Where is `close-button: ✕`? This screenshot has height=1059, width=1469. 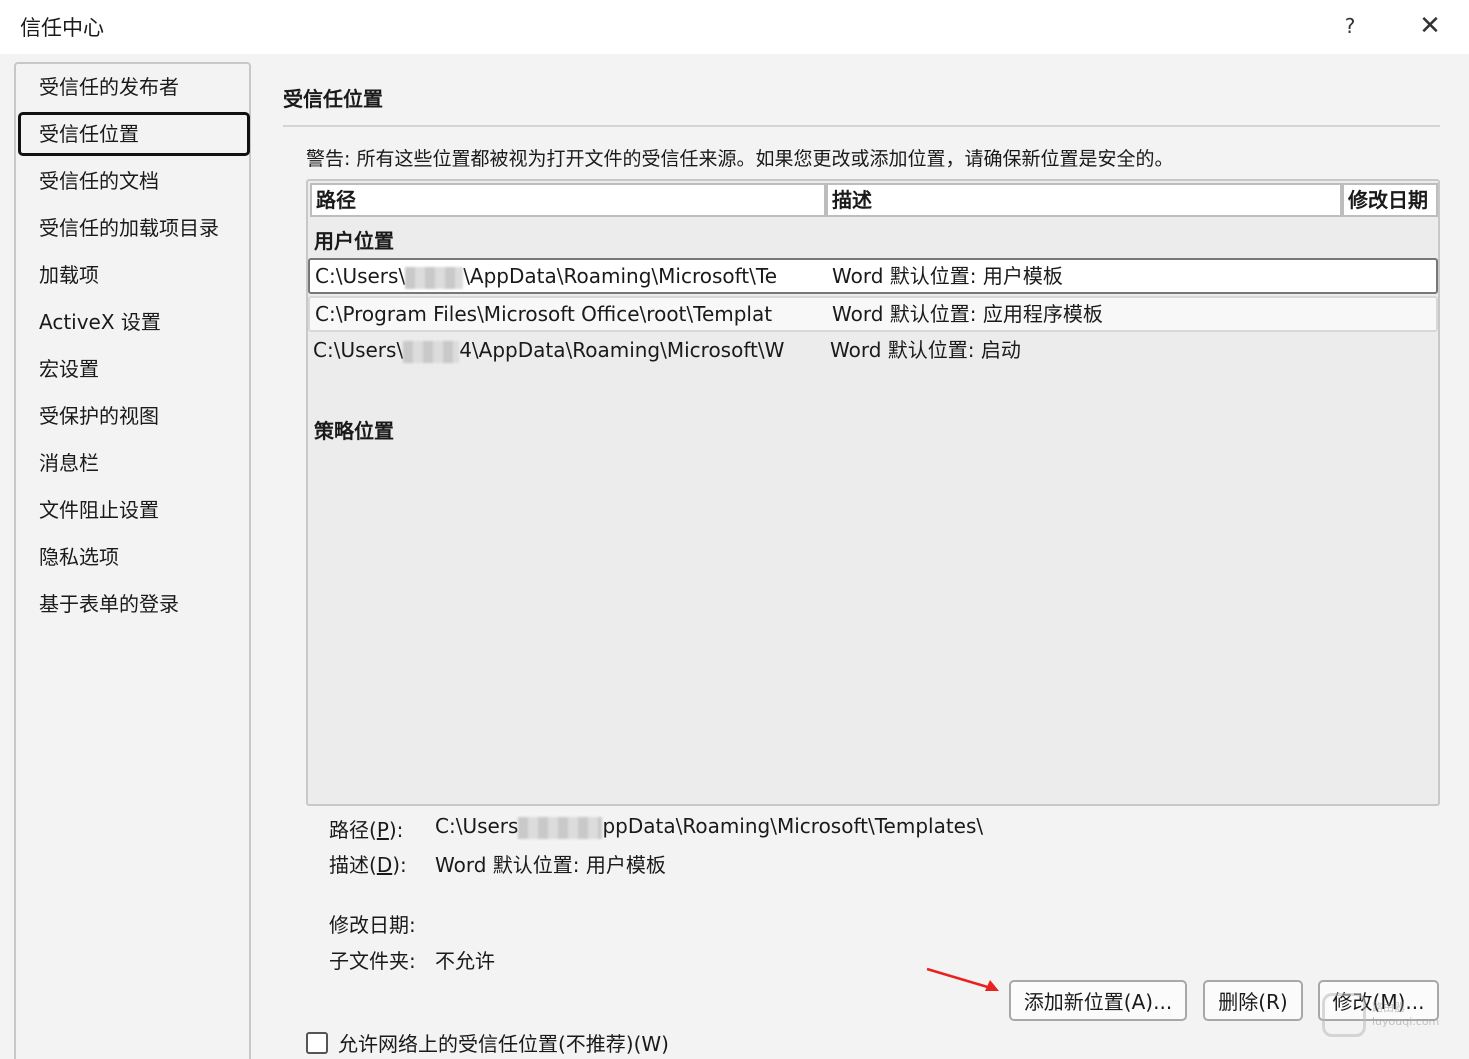
close-button: ✕ is located at coordinates (1430, 26).